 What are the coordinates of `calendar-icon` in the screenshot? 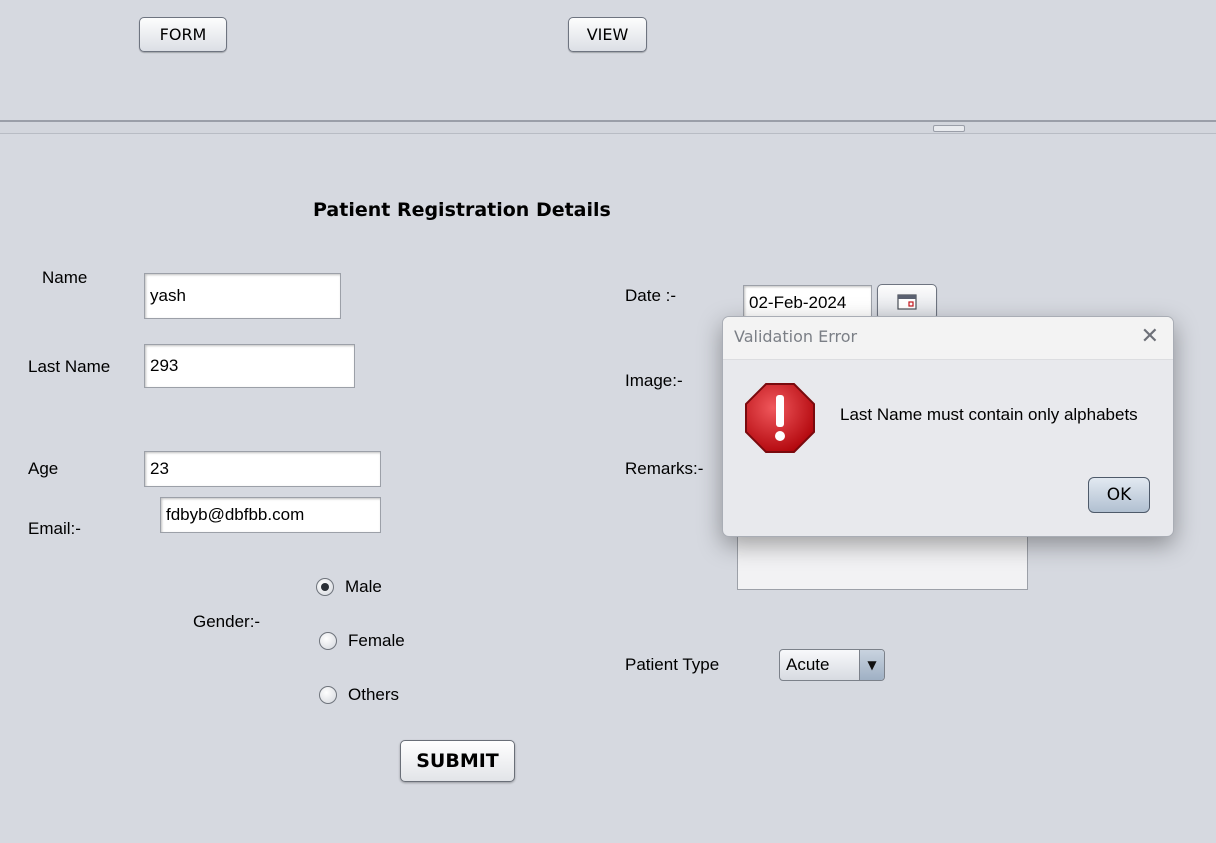 It's located at (907, 302).